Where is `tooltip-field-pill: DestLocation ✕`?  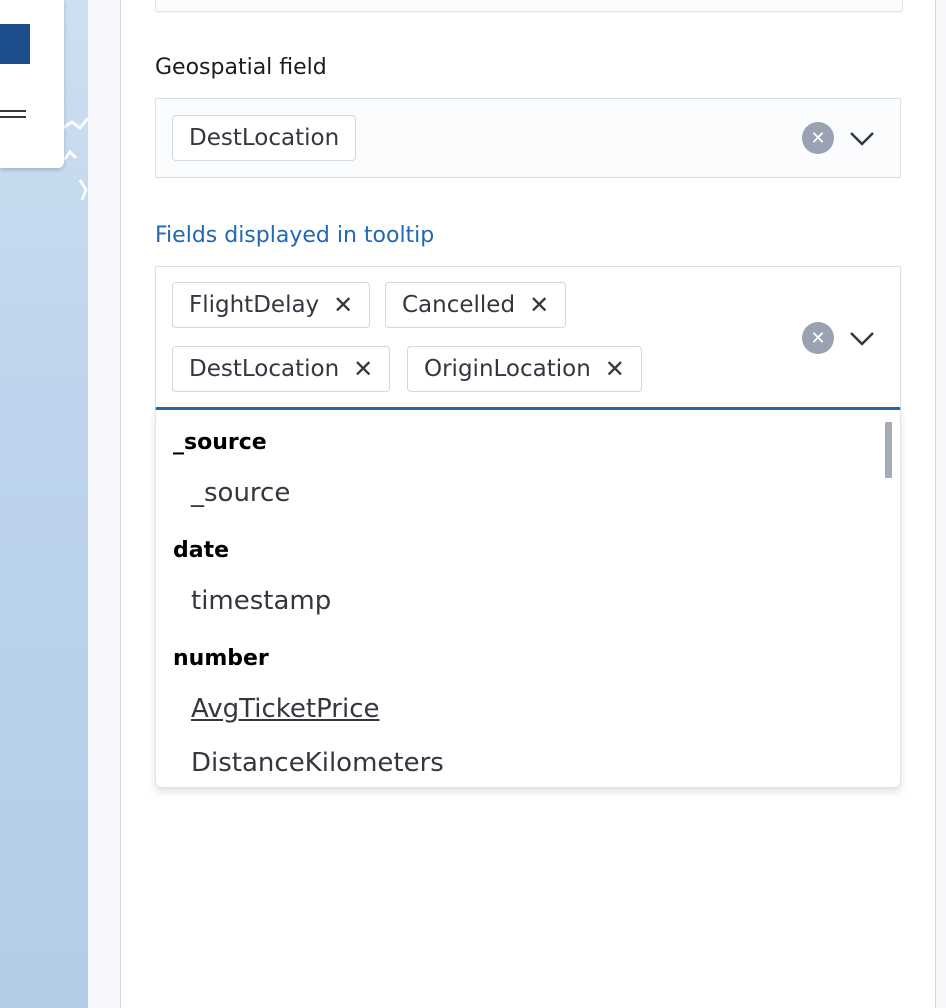
tooltip-field-pill: DestLocation ✕ is located at coordinates (281, 369).